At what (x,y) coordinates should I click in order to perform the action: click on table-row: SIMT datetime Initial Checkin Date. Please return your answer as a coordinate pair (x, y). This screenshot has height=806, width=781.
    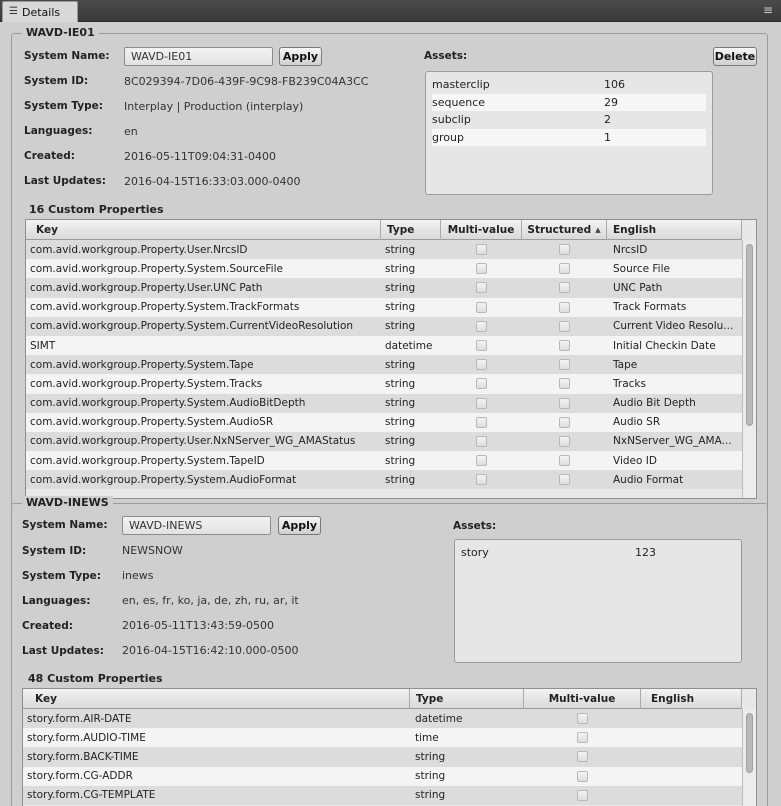
    Looking at the image, I should click on (384, 345).